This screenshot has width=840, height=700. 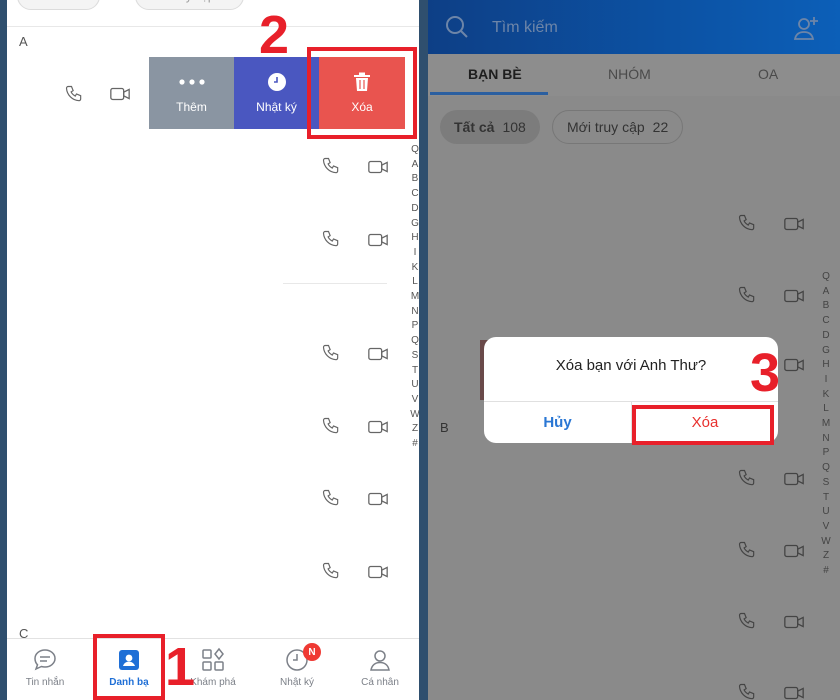 I want to click on more-button: Thêm, so click(x=191, y=93).